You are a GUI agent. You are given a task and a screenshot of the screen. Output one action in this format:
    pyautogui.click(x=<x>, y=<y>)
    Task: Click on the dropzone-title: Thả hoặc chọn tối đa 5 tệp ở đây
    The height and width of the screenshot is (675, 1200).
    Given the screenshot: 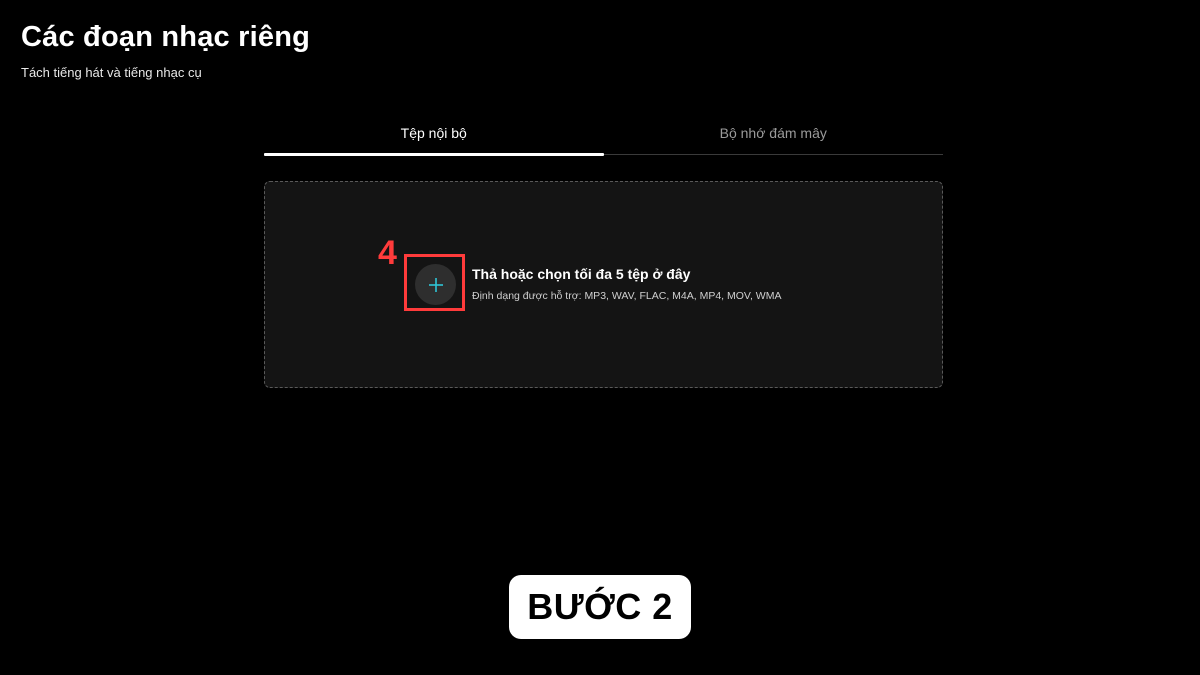 What is the action you would take?
    pyautogui.click(x=581, y=274)
    